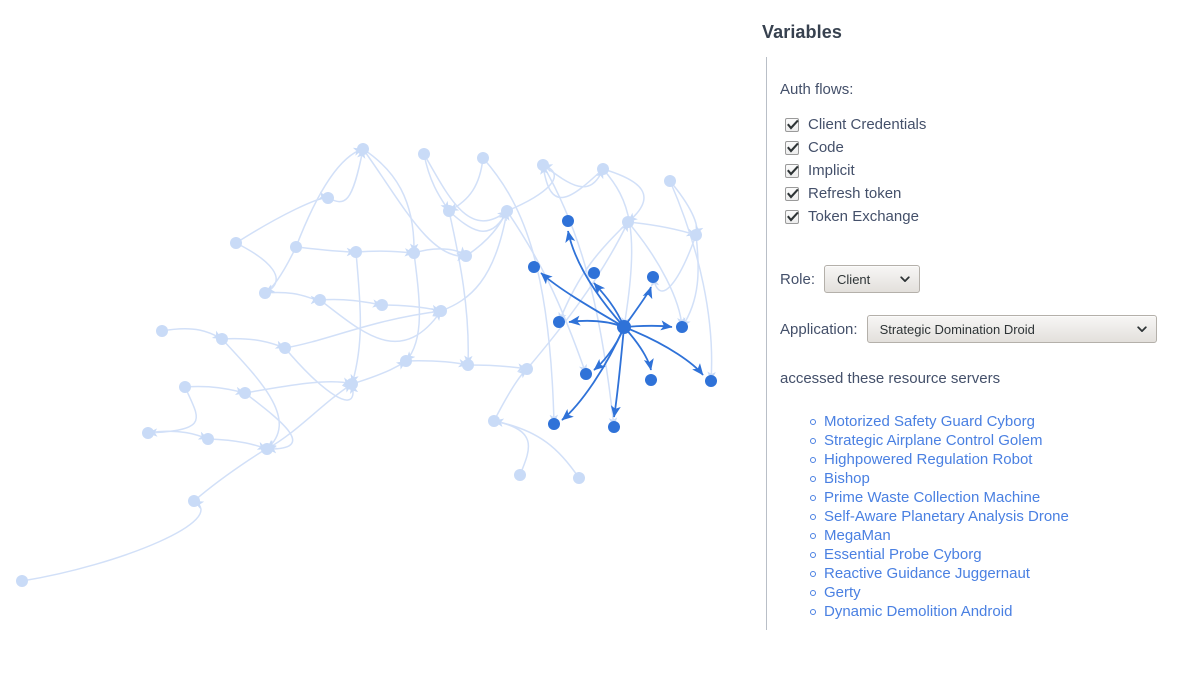  What do you see at coordinates (867, 124) in the screenshot?
I see `auth-flow-label: Client Credentials` at bounding box center [867, 124].